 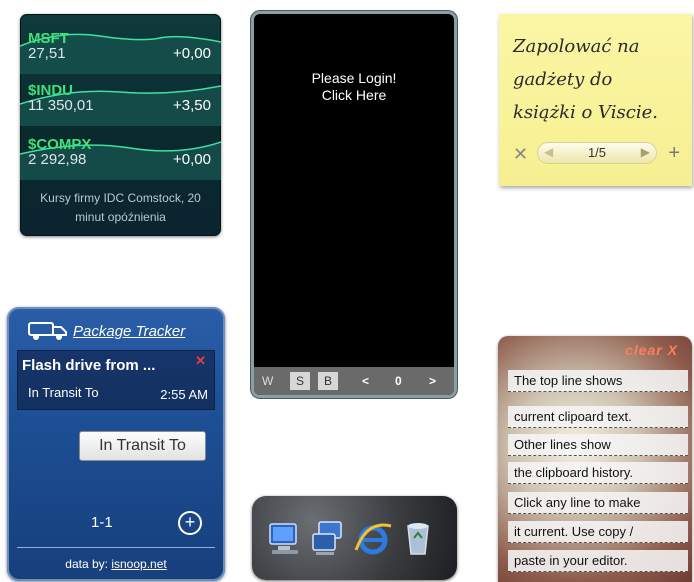 What do you see at coordinates (86, 564) in the screenshot?
I see `credit-prefix: data by:` at bounding box center [86, 564].